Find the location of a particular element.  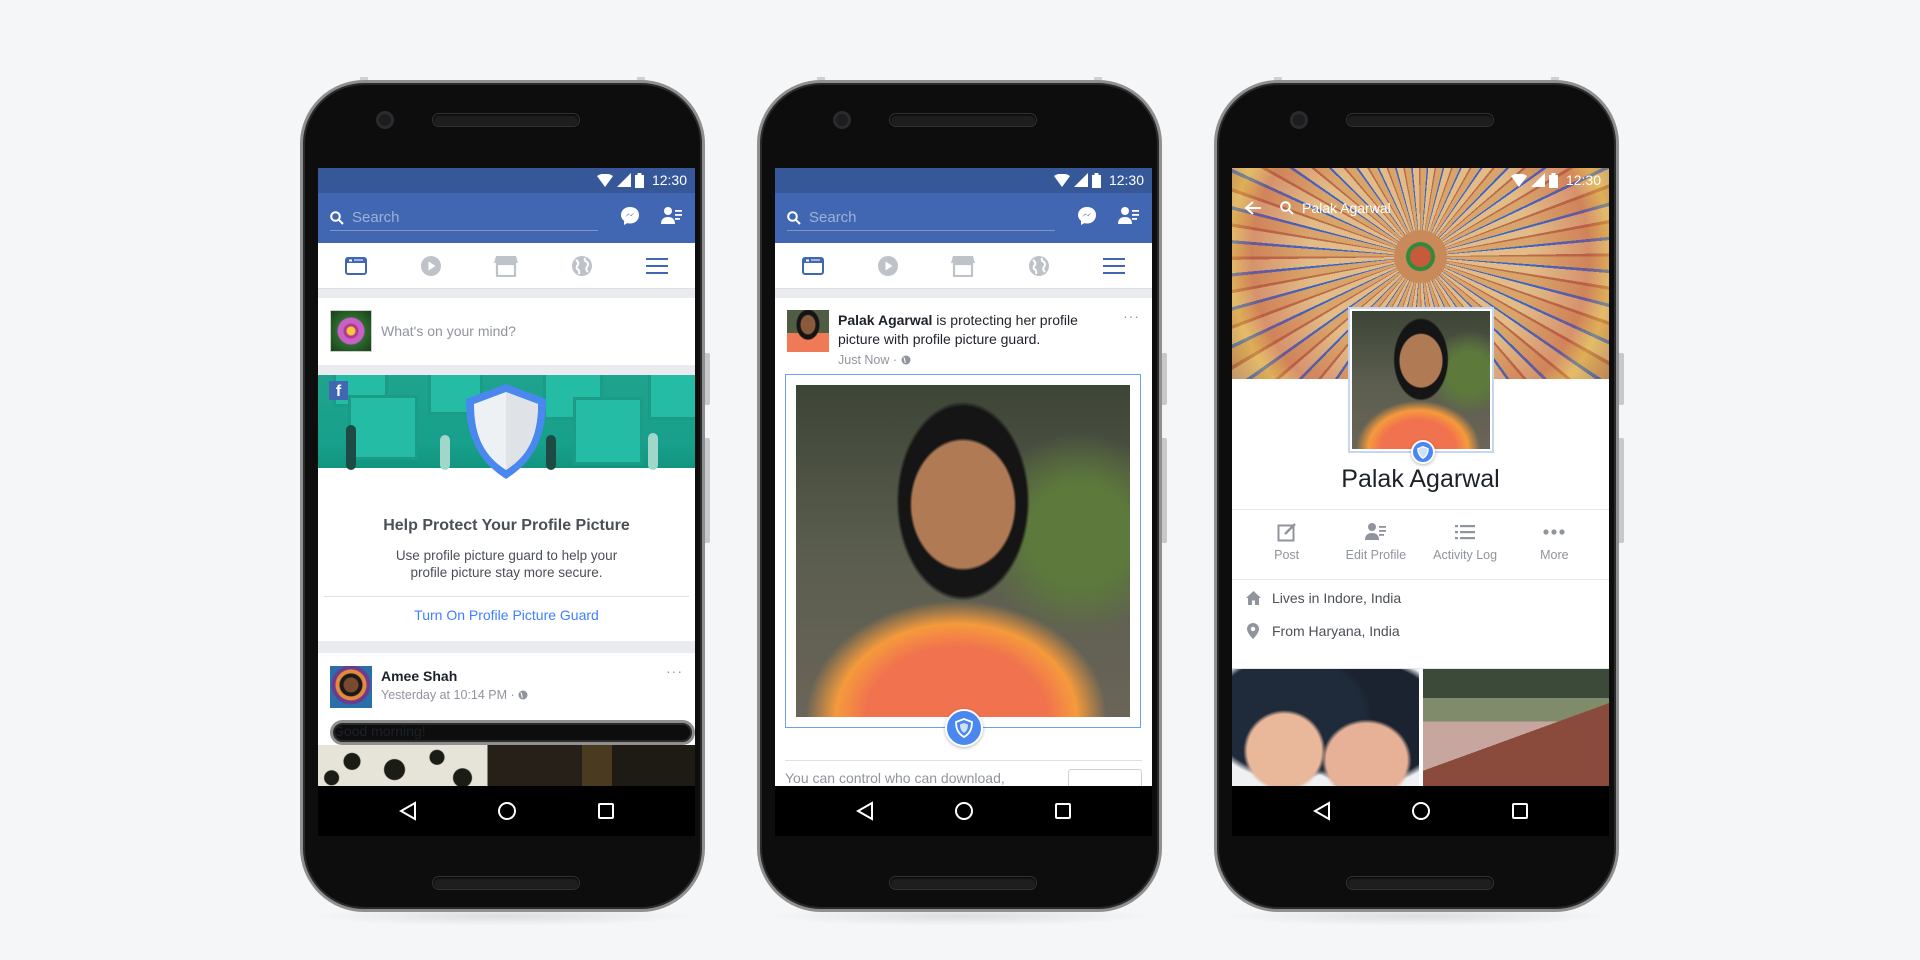

post-timestamp: Yesterday at 10:14 PM is located at coordinates (444, 695).